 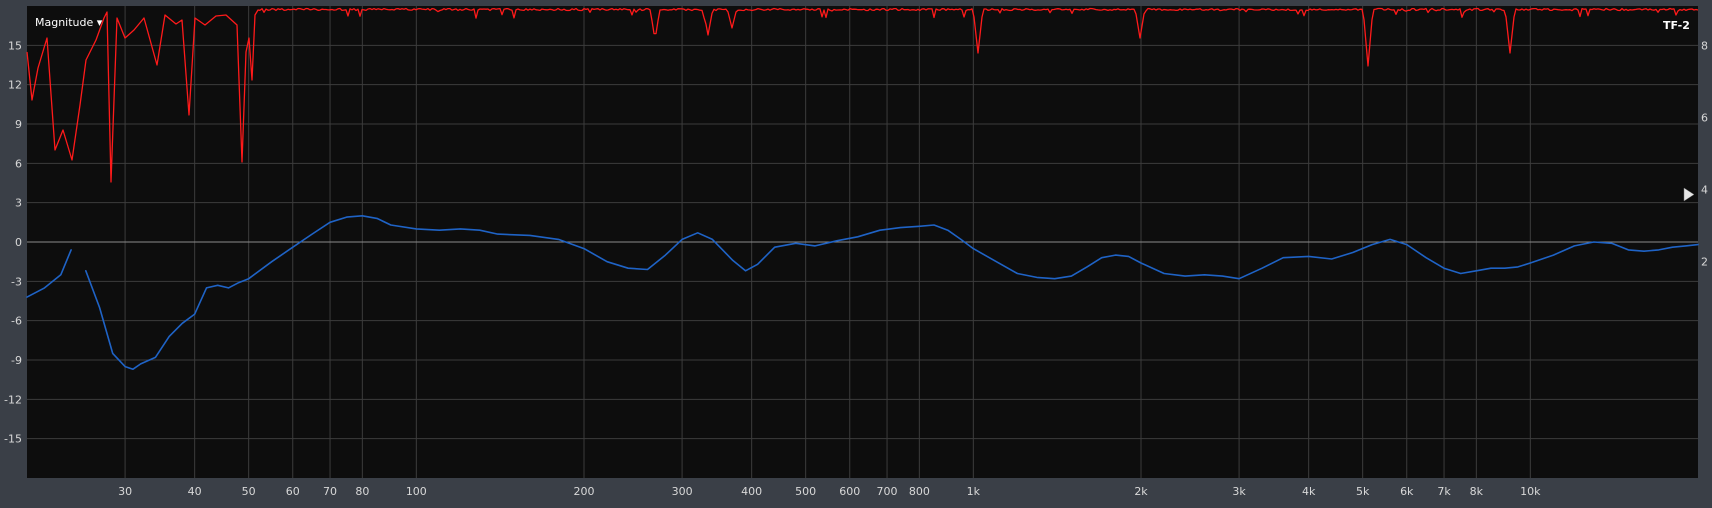 I want to click on x-tick-label: 60, so click(x=293, y=491).